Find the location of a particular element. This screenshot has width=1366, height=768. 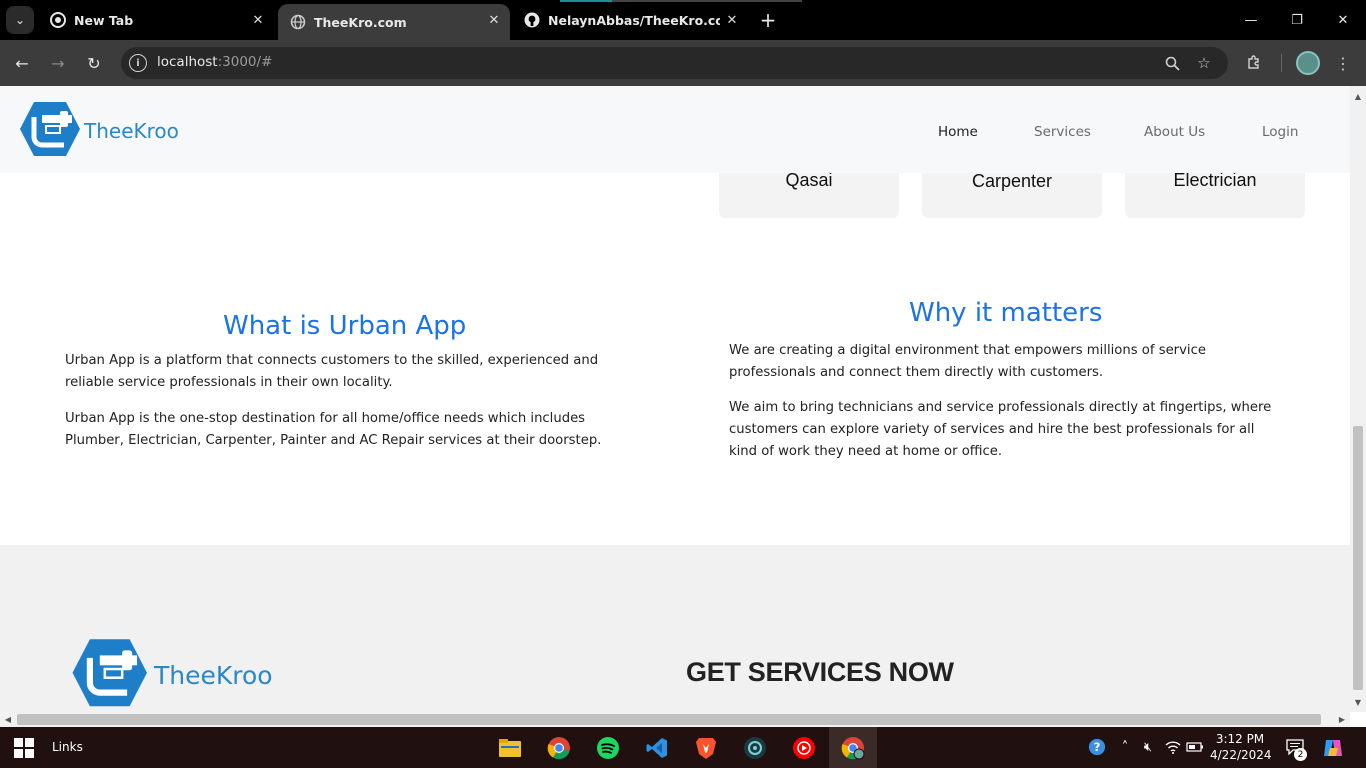

site-logo: TheeKroo is located at coordinates (99, 130).